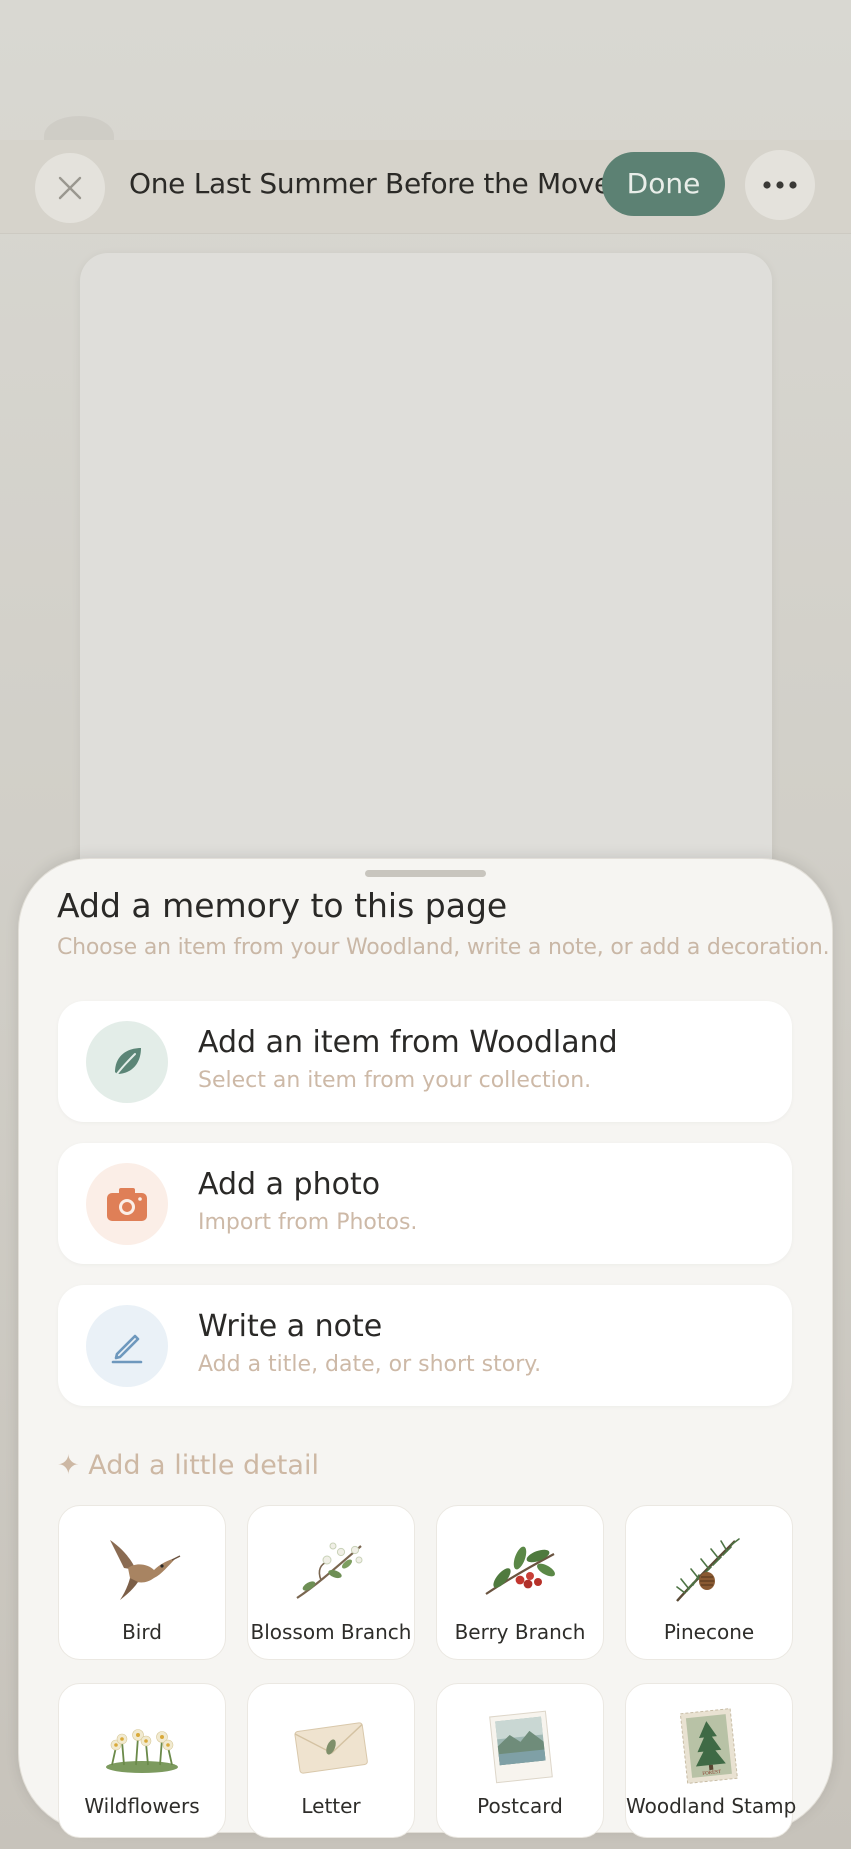 The width and height of the screenshot is (851, 1849). I want to click on close-button, so click(70, 188).